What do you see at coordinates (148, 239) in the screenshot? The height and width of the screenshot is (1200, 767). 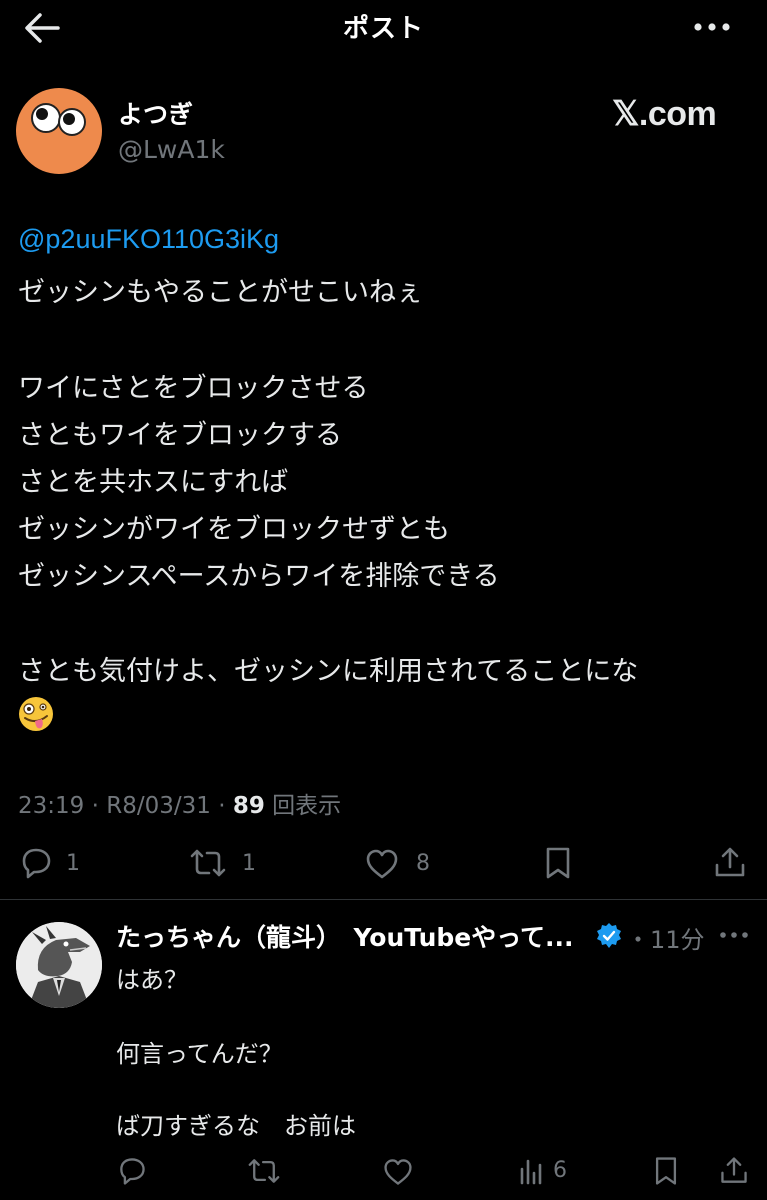 I see `mention-link: @p2uuFKO110G3iKg` at bounding box center [148, 239].